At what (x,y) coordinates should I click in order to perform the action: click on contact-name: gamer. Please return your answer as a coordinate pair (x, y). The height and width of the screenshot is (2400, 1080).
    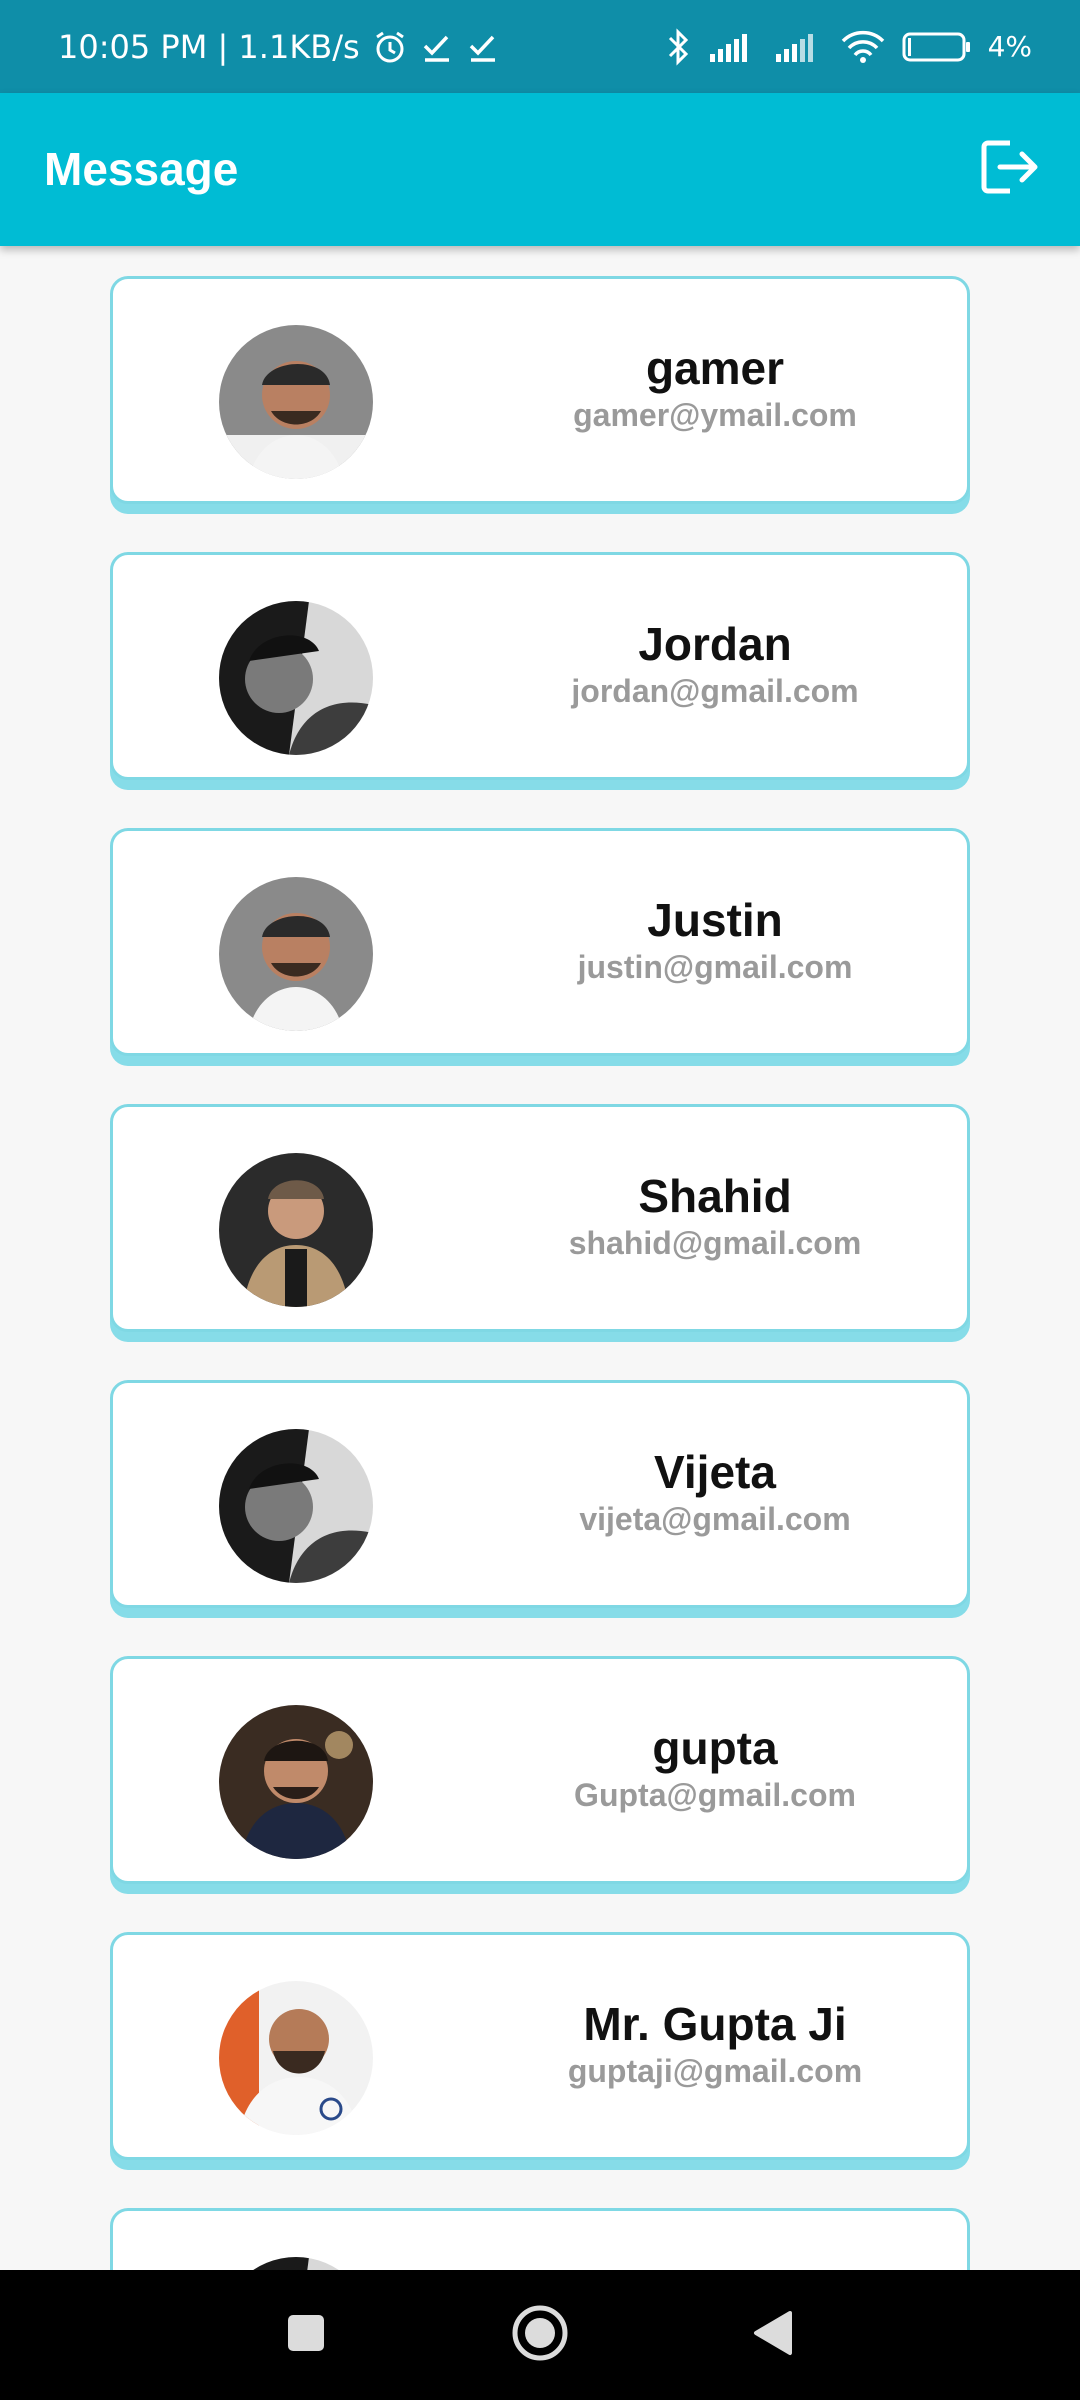
    Looking at the image, I should click on (715, 368).